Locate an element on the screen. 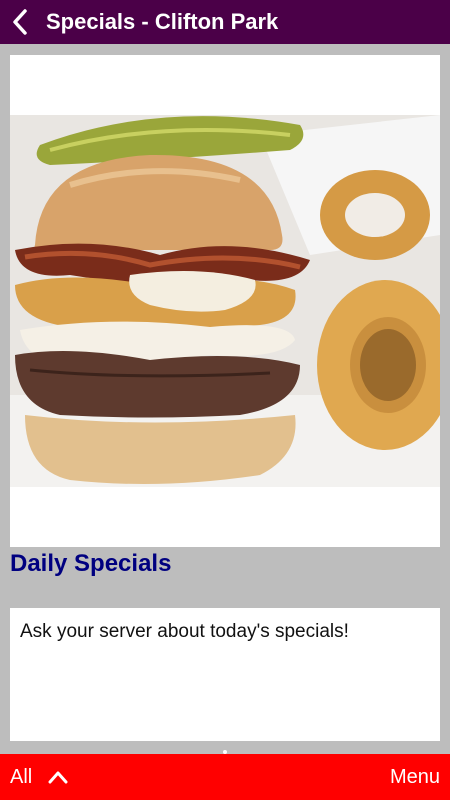 The image size is (450, 800). bottom-navigation-bar: All Menu is located at coordinates (225, 777).